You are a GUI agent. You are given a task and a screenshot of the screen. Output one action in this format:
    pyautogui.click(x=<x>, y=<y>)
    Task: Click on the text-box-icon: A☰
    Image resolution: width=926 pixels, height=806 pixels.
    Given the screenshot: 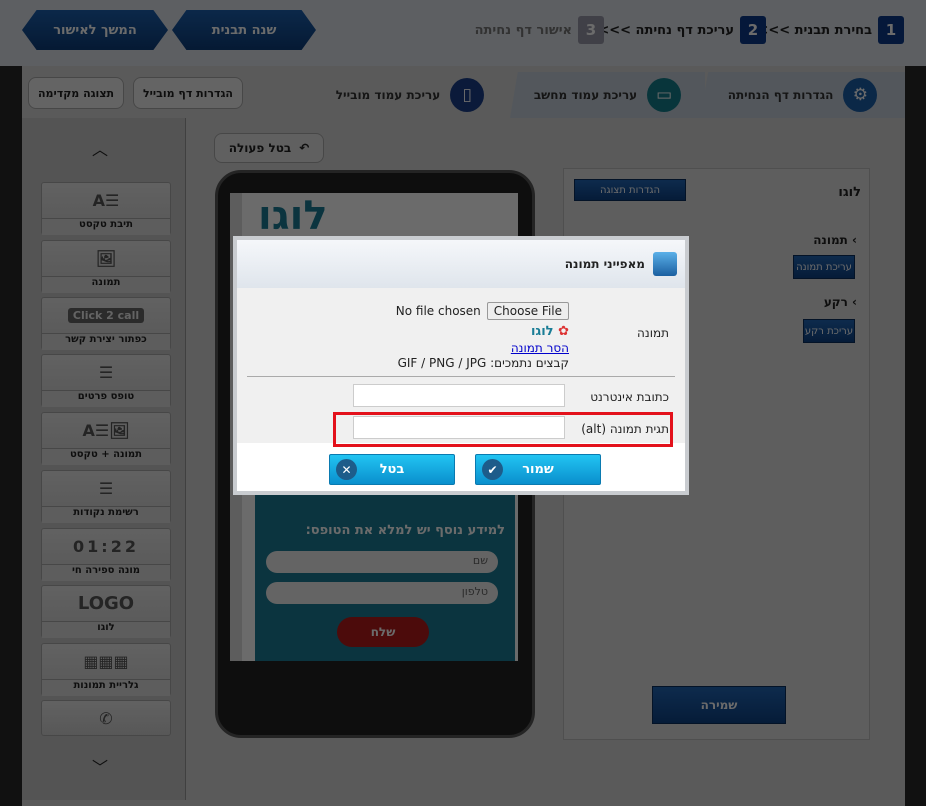 What is the action you would take?
    pyautogui.click(x=106, y=200)
    